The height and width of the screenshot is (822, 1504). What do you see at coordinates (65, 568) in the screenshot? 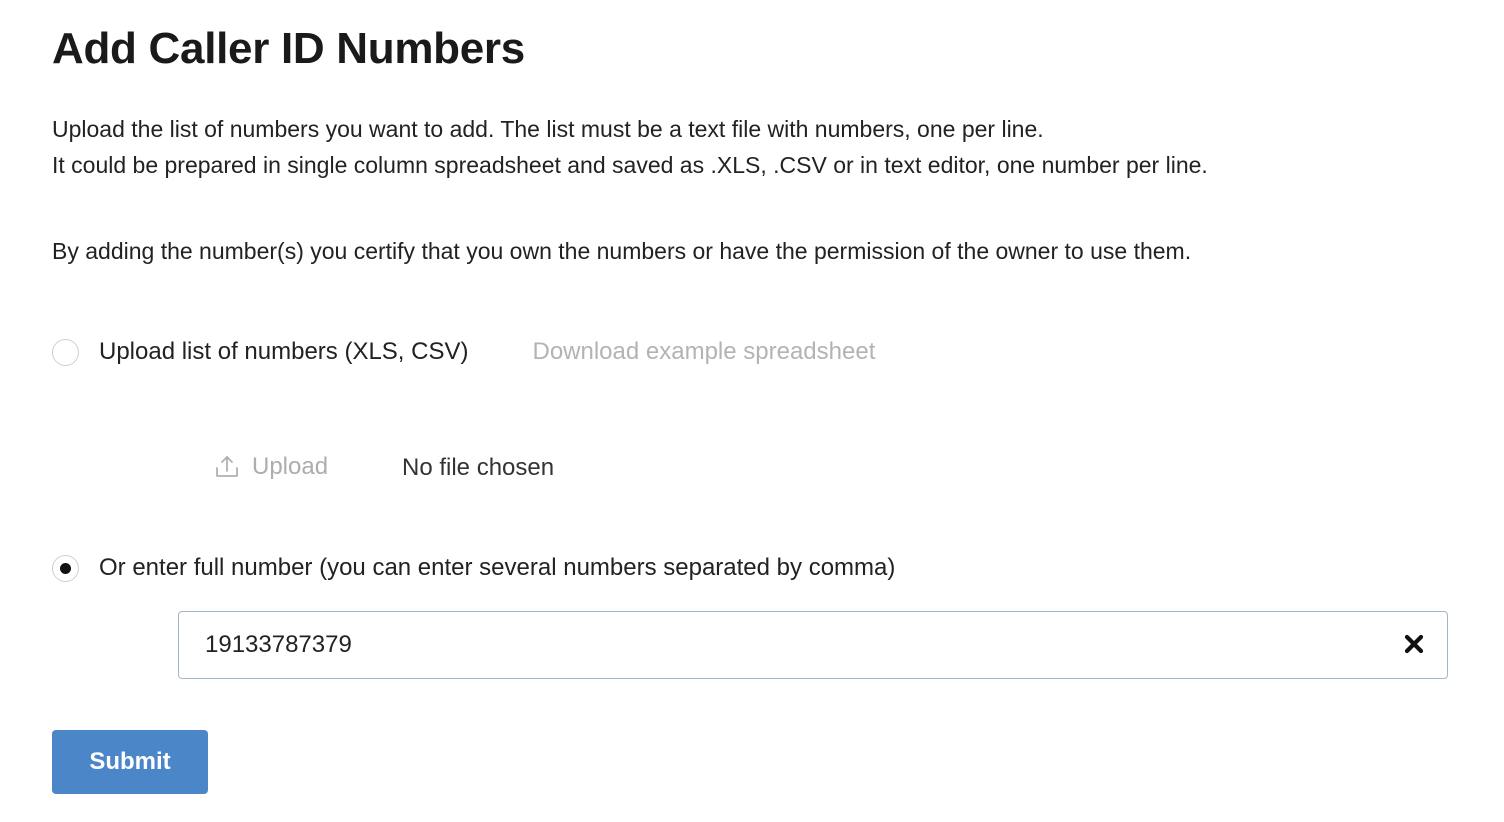
I see `manual-option-radio` at bounding box center [65, 568].